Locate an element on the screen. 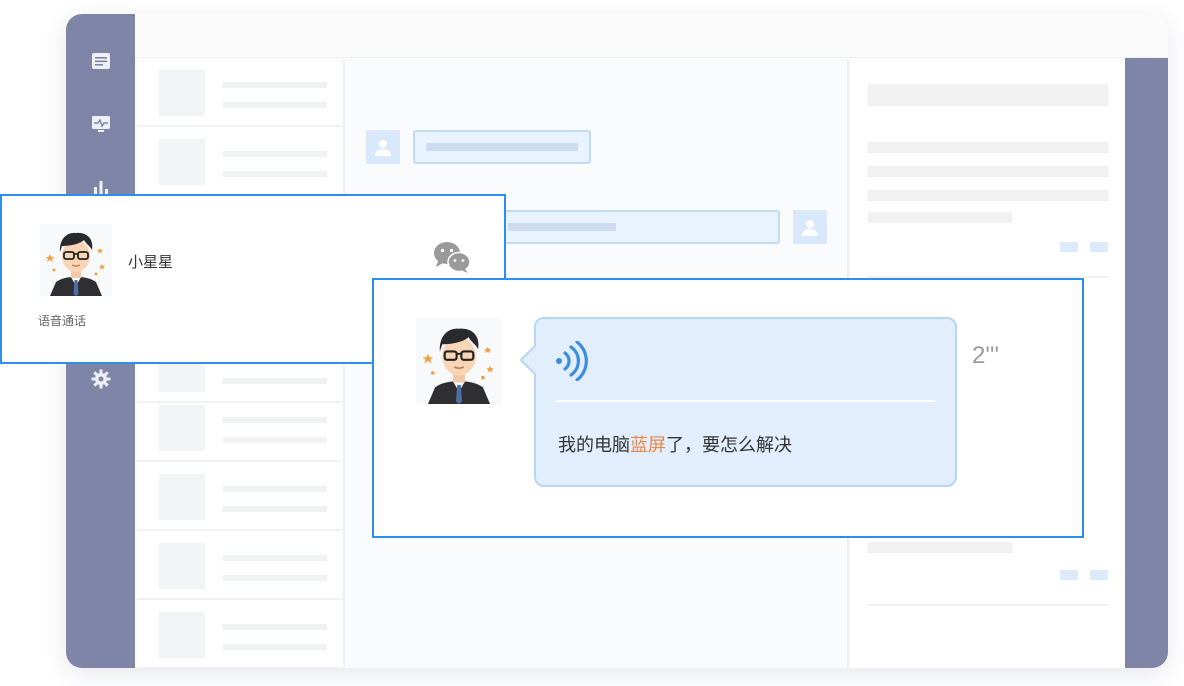  monitor-icon is located at coordinates (101, 124).